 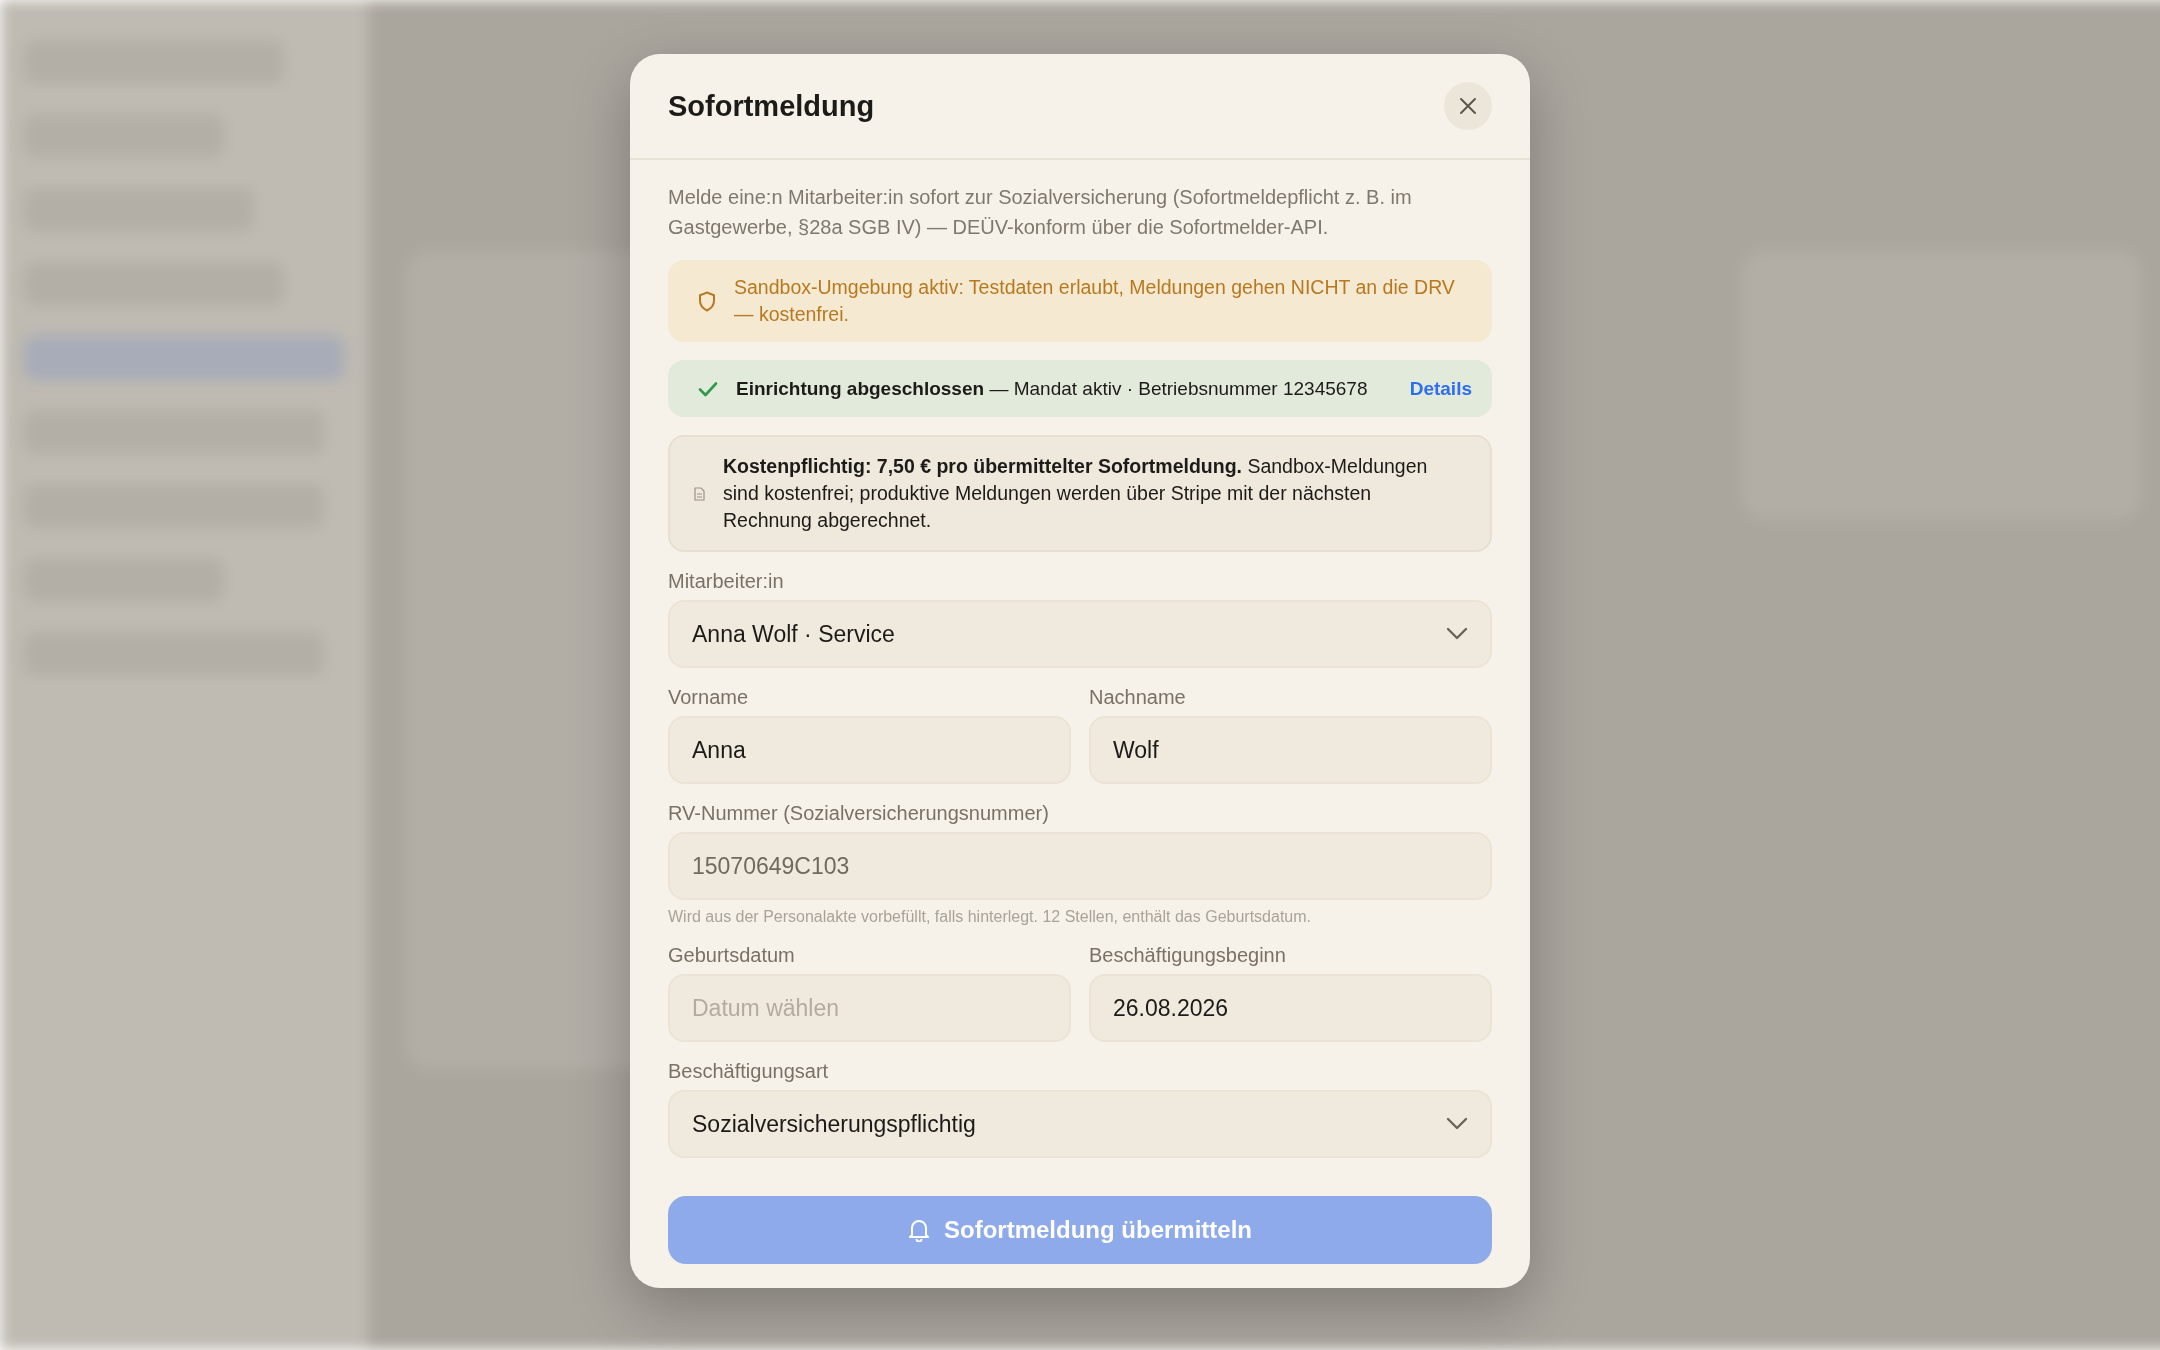 I want to click on input-field: Datum wählen, so click(x=869, y=1008).